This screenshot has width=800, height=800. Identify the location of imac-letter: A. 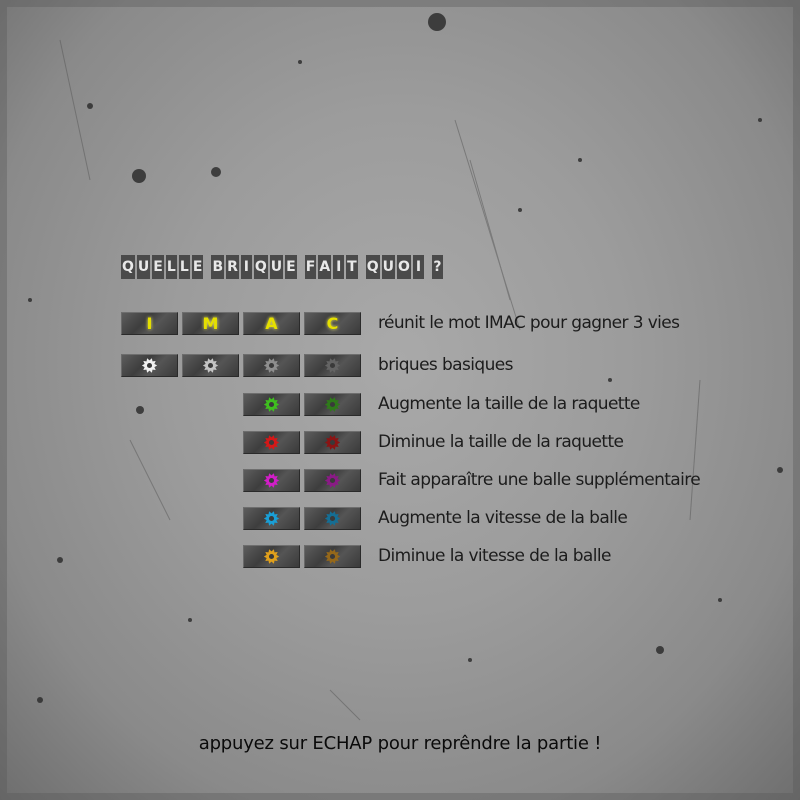
(271, 323).